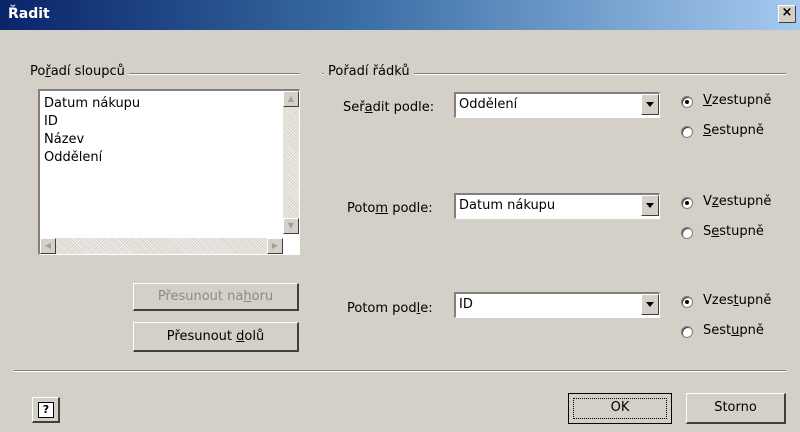 This screenshot has width=800, height=432. I want to click on list-item: ID, so click(92, 122).